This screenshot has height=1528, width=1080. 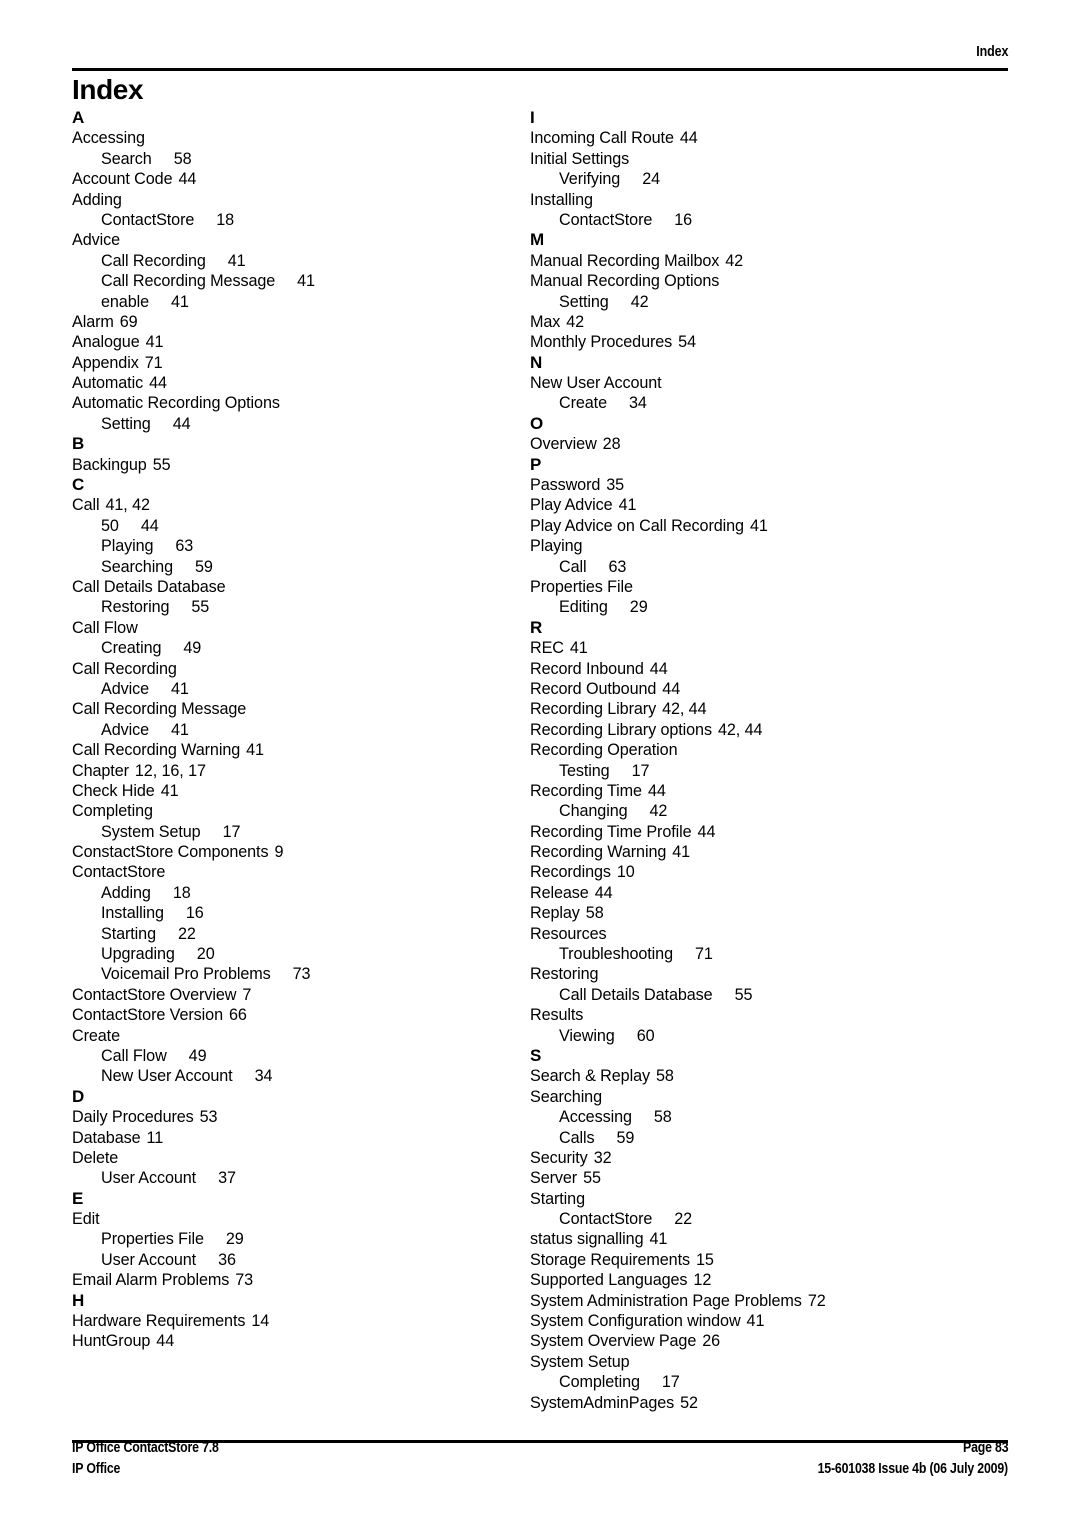 What do you see at coordinates (662, 1117) in the screenshot?
I see `index-entry-page-ref: 58` at bounding box center [662, 1117].